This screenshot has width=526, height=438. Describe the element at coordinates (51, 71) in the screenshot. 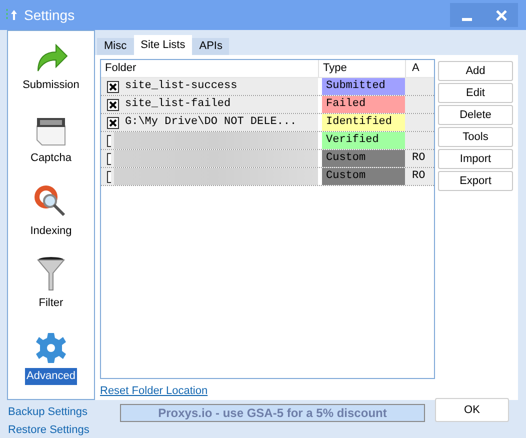

I see `sidebar-item: Submission` at that location.